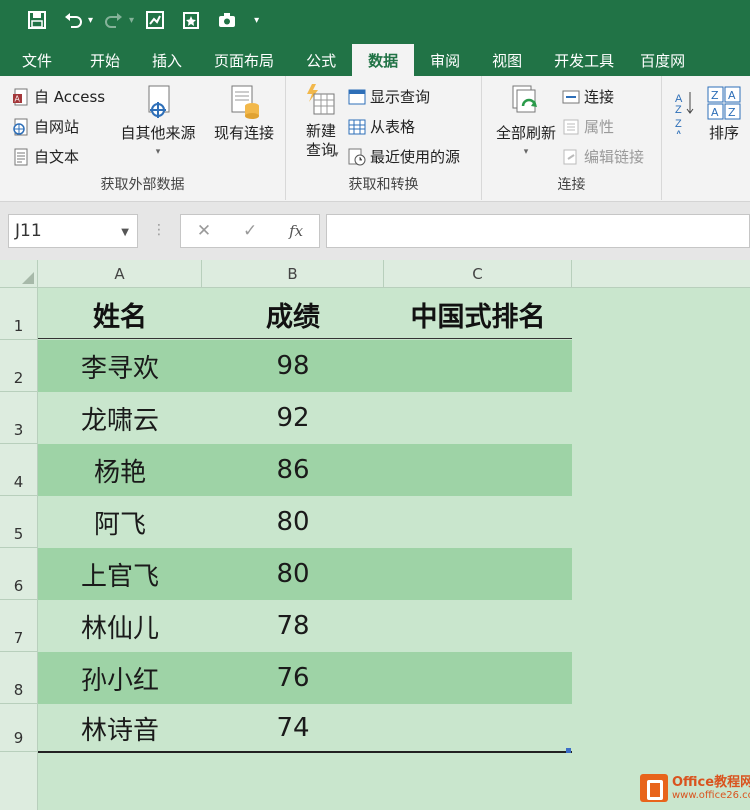 Image resolution: width=750 pixels, height=810 pixels. What do you see at coordinates (526, 123) in the screenshot?
I see `refresh-all-button: 全部刷新 ▾` at bounding box center [526, 123].